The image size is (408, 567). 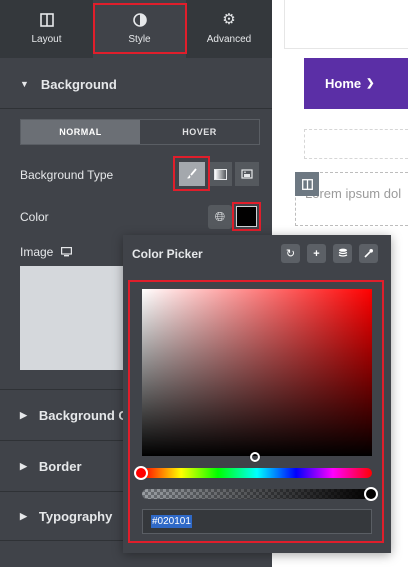 I want to click on gear-icon: ⚙, so click(x=229, y=19).